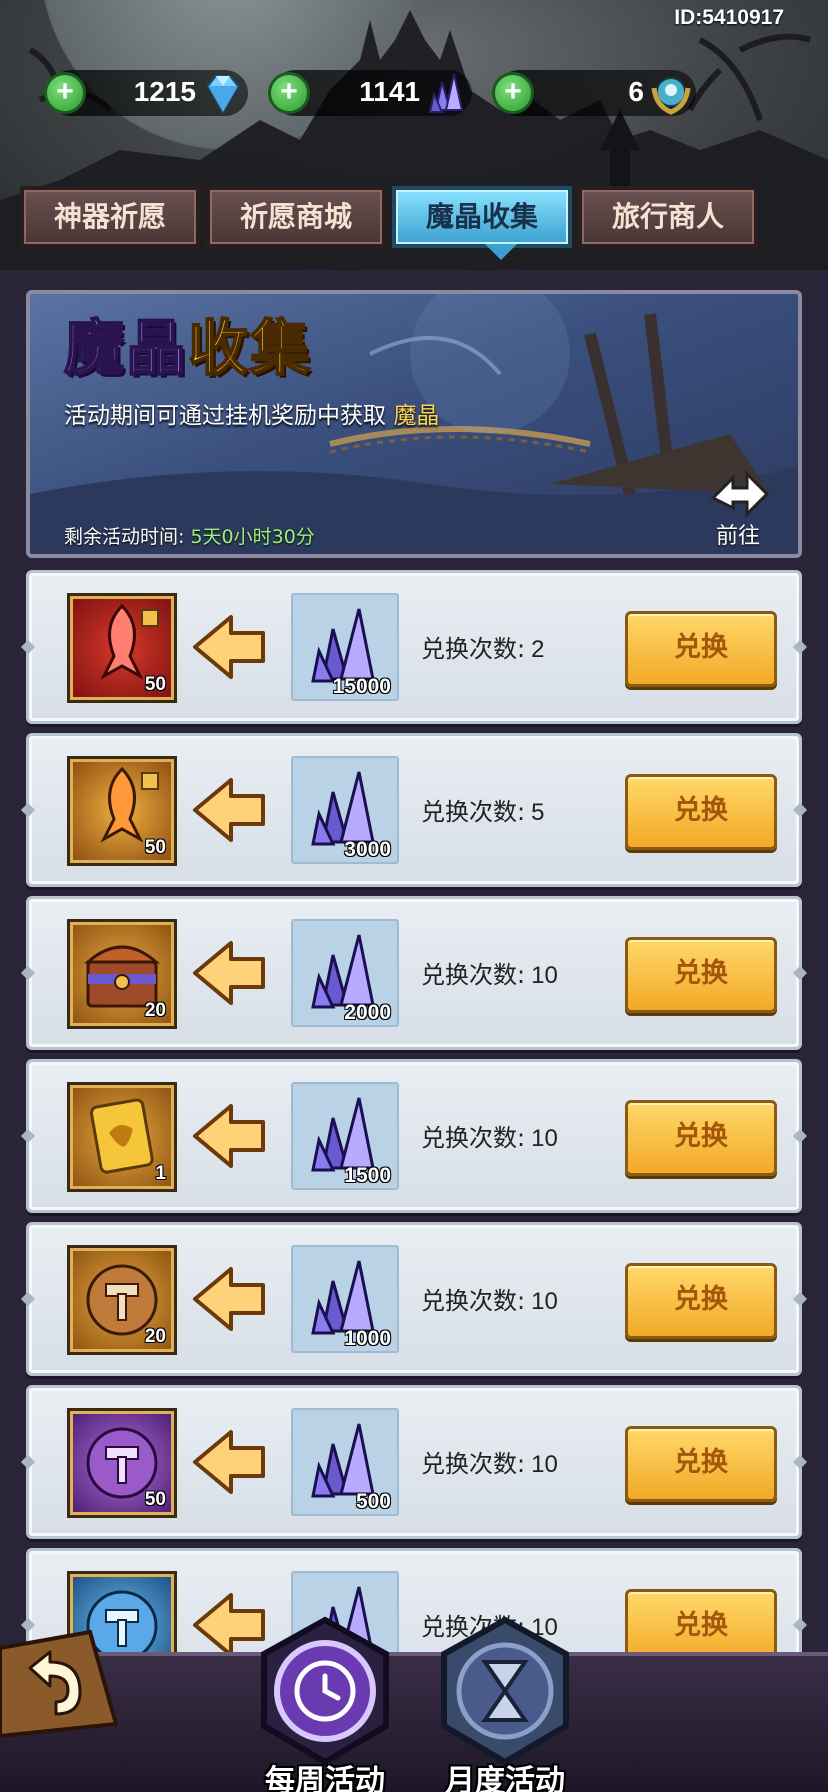 The image size is (828, 1792). Describe the element at coordinates (164, 91) in the screenshot. I see `diamond-amount: 1215` at that location.